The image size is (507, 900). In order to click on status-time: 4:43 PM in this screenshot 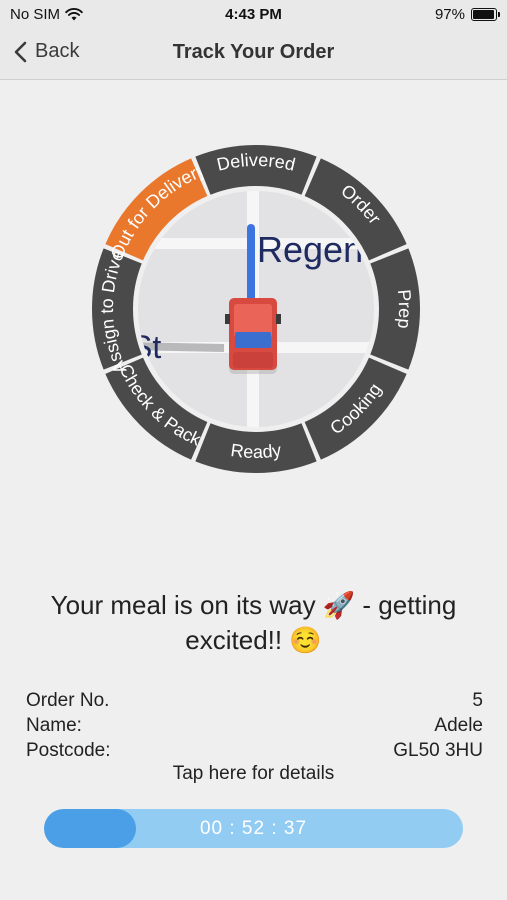, I will do `click(253, 14)`.